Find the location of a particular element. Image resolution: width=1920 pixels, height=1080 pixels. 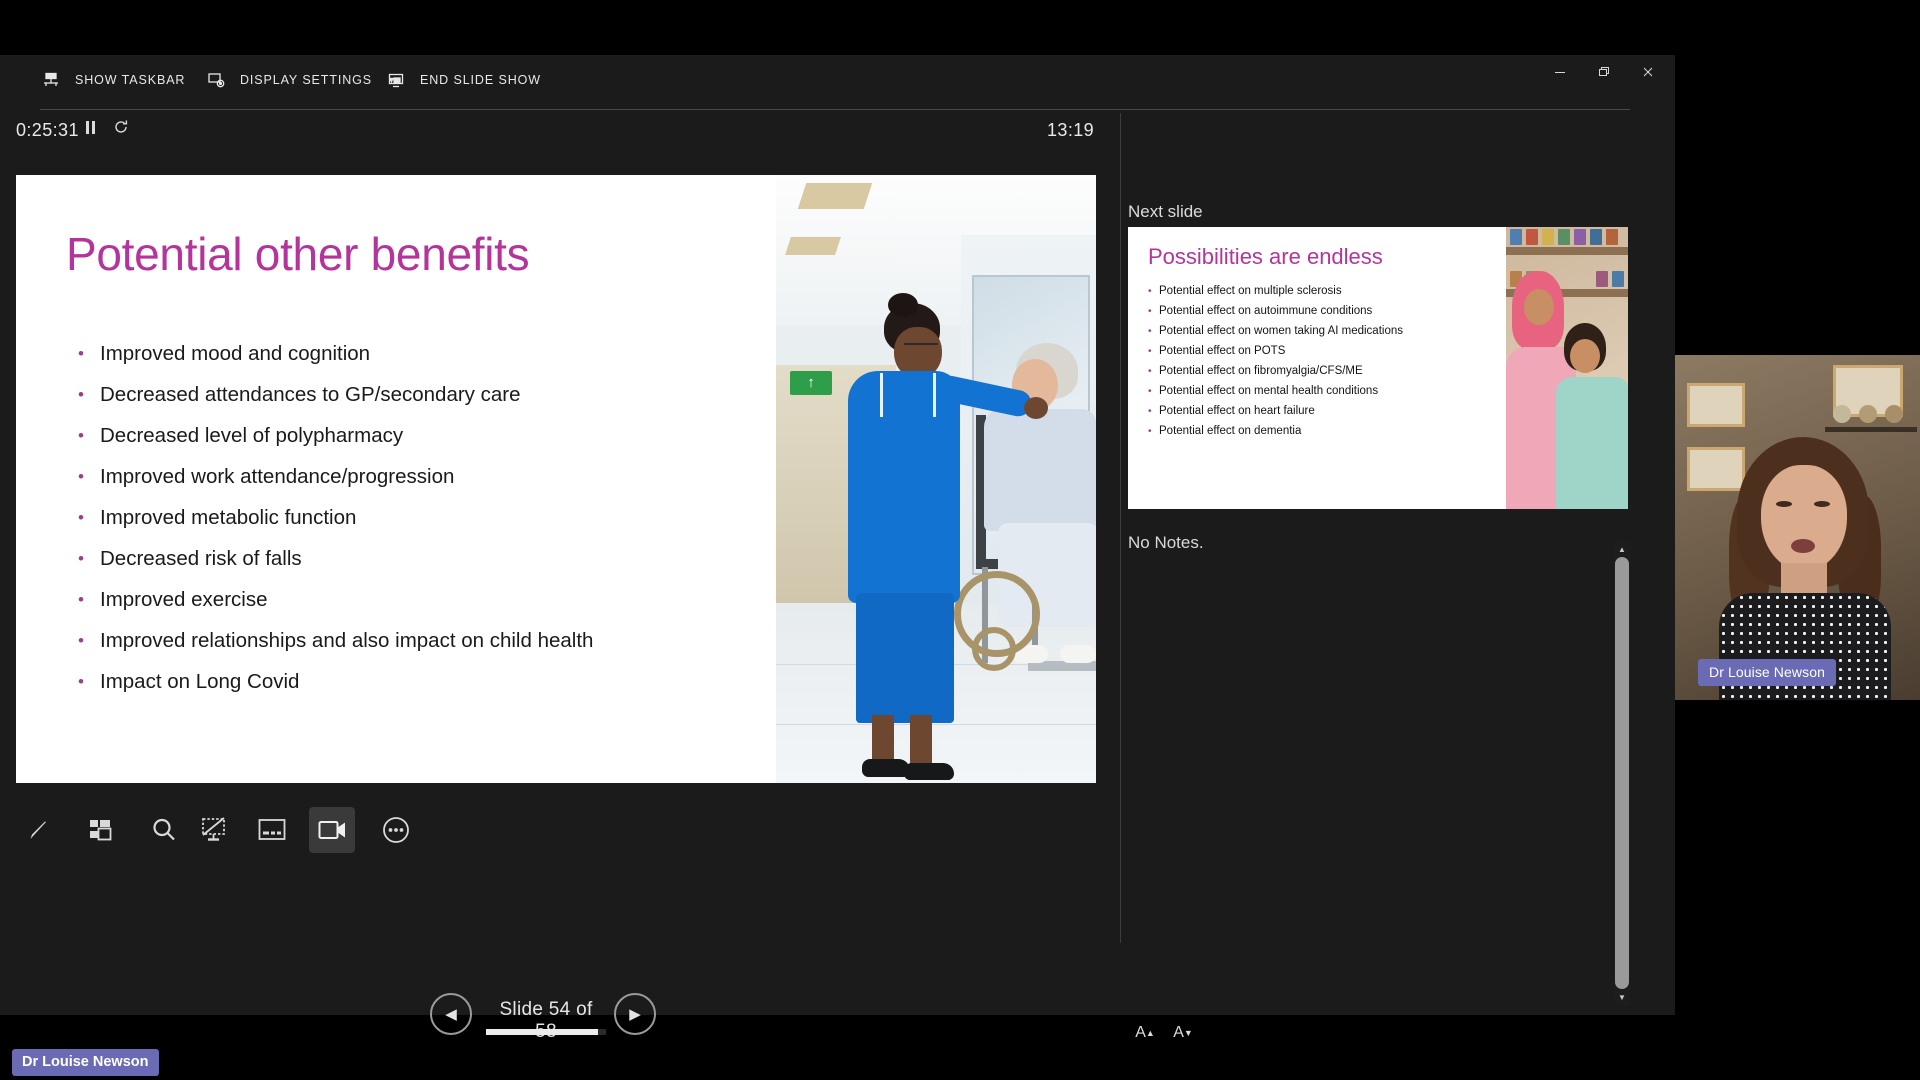

next-slide-label: Next slide is located at coordinates (1165, 211).